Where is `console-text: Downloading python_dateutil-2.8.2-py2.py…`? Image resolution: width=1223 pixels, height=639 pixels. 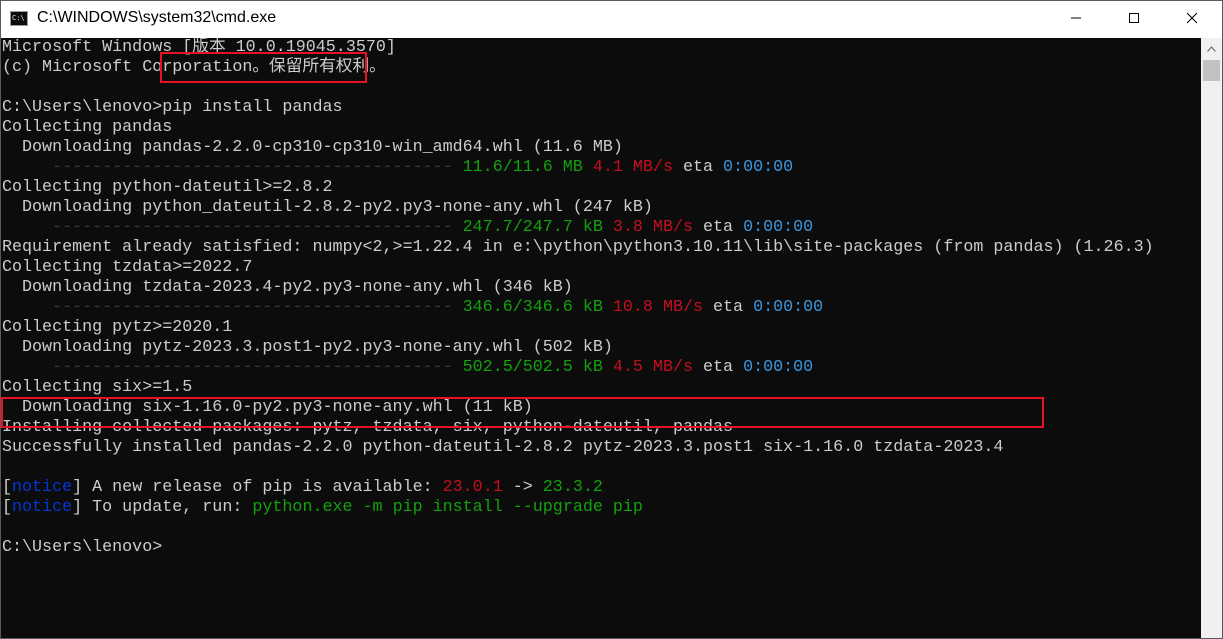
console-text: Downloading python_dateutil-2.8.2-py2.py… is located at coordinates (327, 207).